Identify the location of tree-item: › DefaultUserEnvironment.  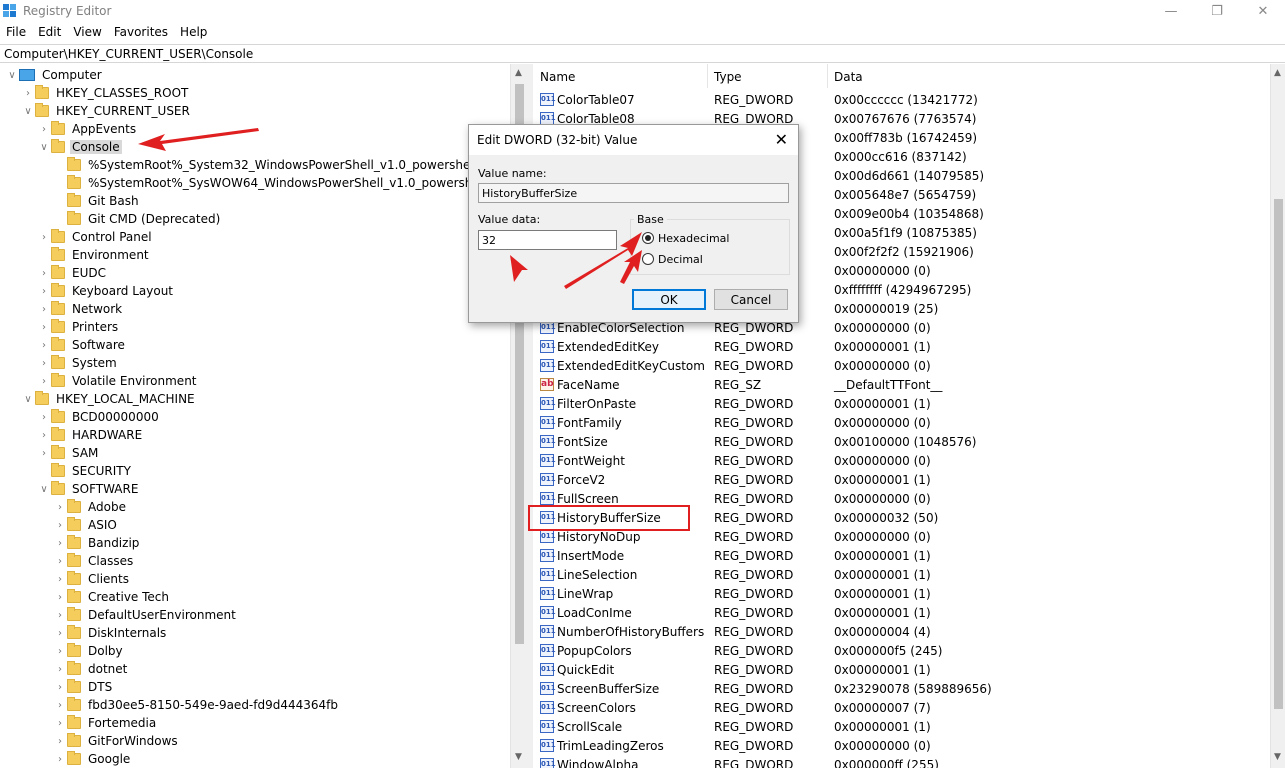
(145, 615).